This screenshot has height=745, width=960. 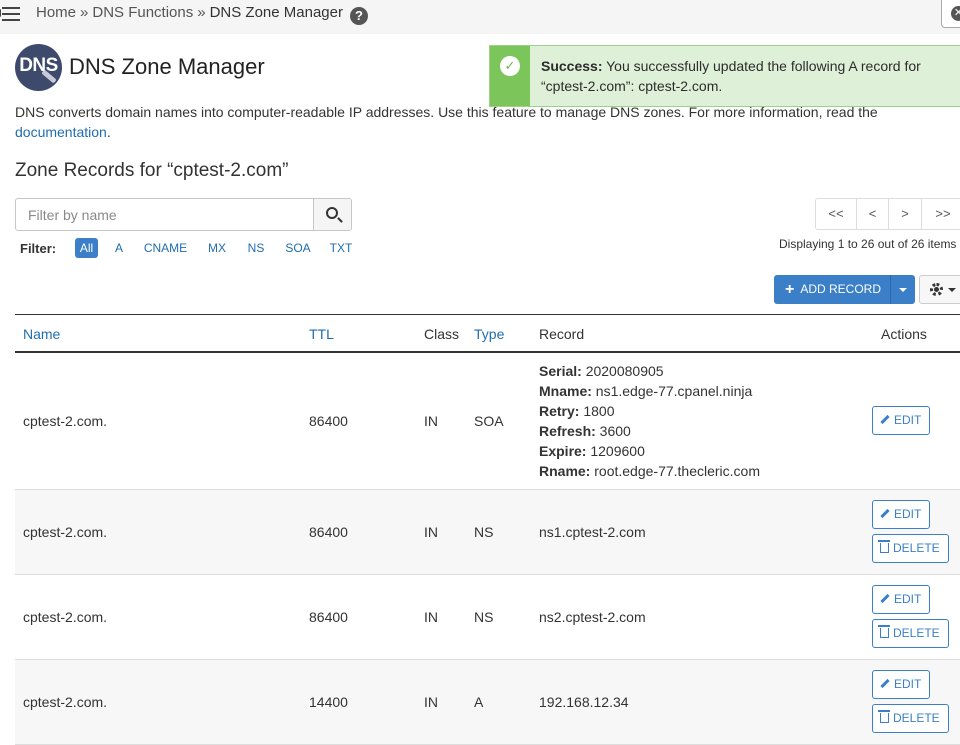 I want to click on soa-expire: Expire: 1209600, so click(x=592, y=451).